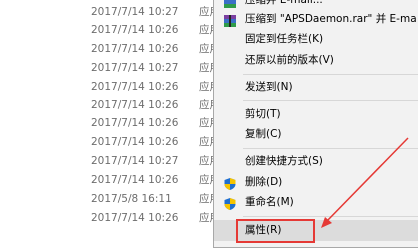 The image size is (418, 248). I want to click on menu-item-label: 还原以前的版本(V), so click(289, 60).